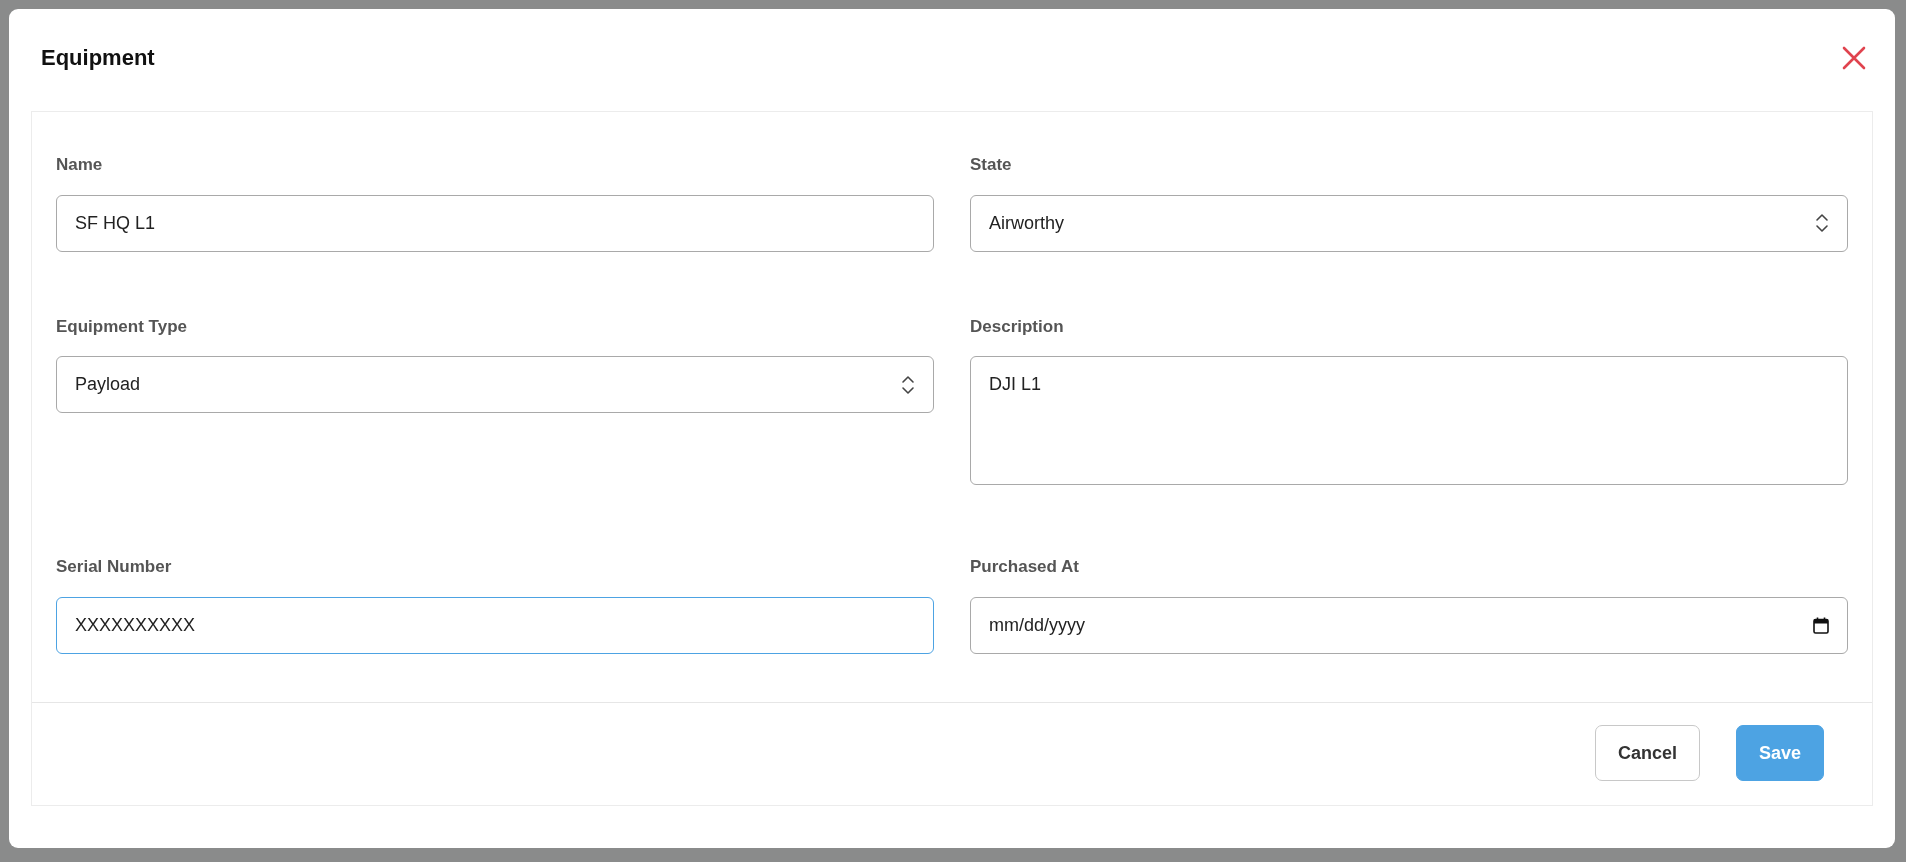 The image size is (1906, 862). Describe the element at coordinates (114, 567) in the screenshot. I see `field-label: Serial Number` at that location.